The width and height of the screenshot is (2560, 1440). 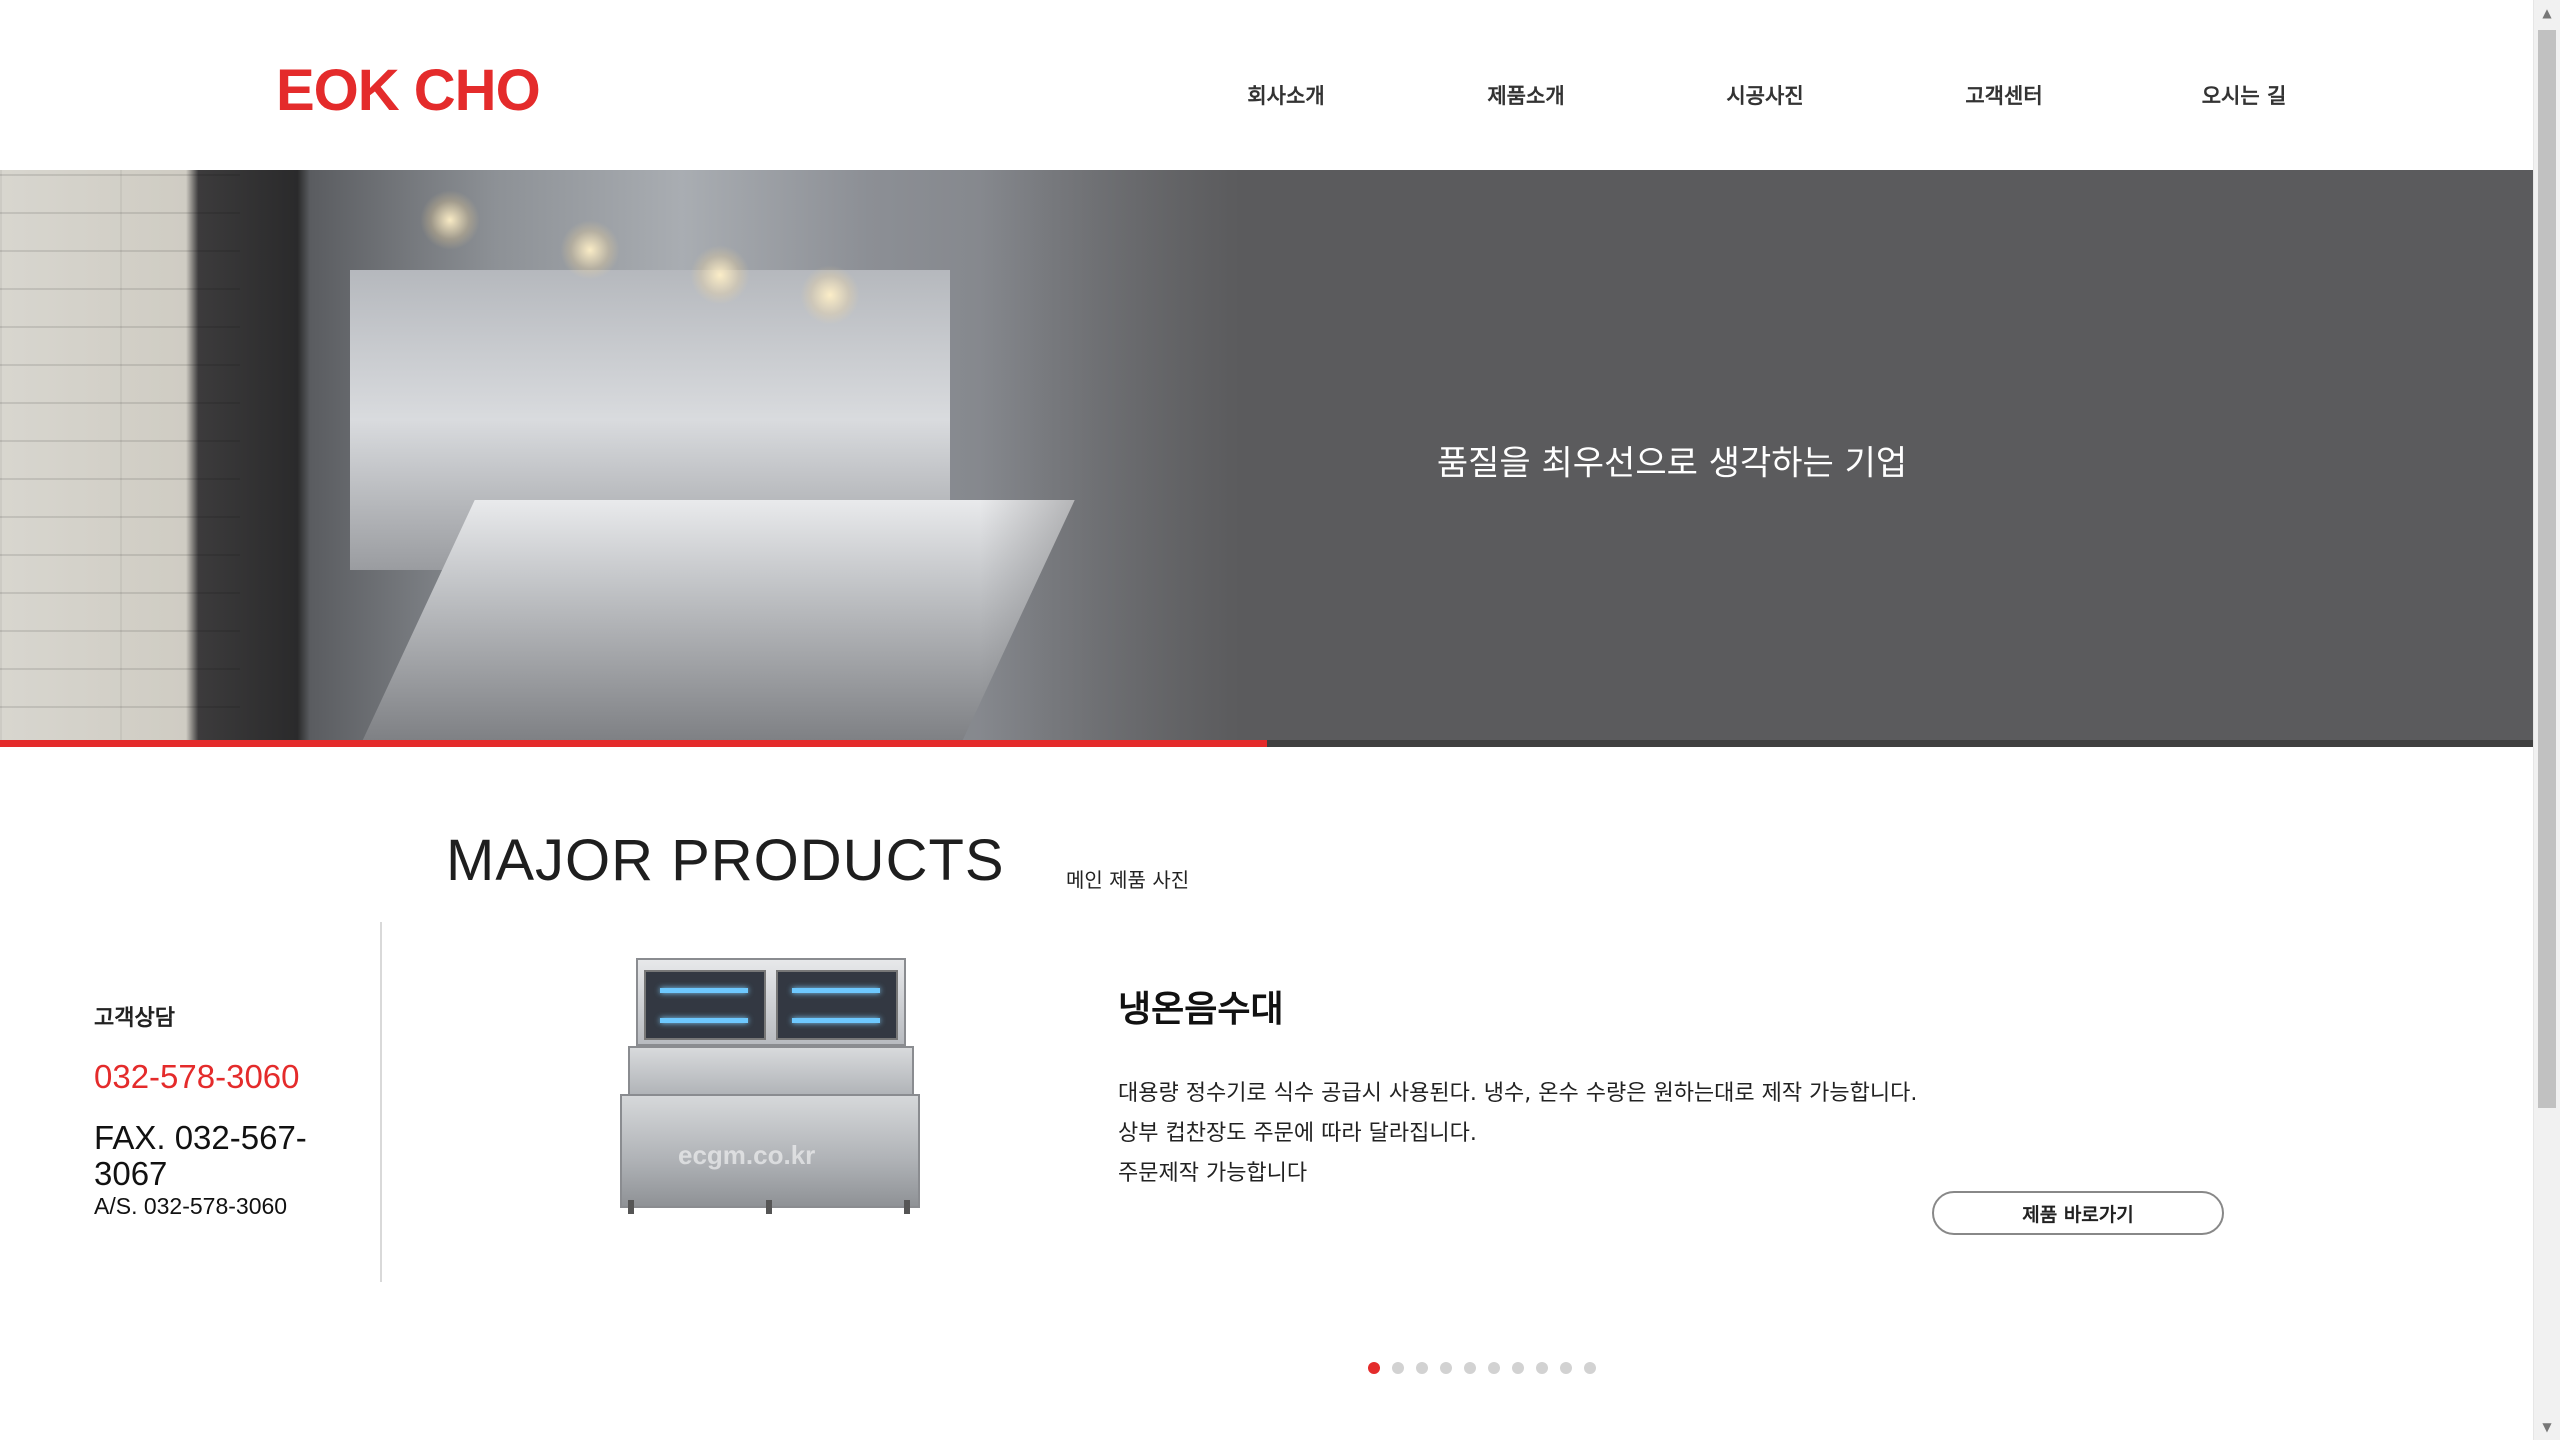 What do you see at coordinates (2547, 1427) in the screenshot?
I see `scroll-down-arrow-icon: ▼` at bounding box center [2547, 1427].